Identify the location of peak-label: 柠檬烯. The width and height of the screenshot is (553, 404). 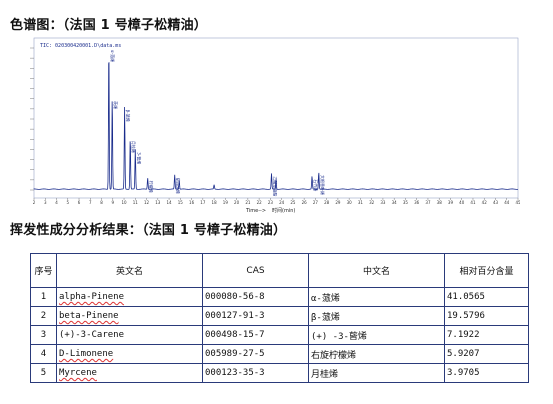
(152, 187).